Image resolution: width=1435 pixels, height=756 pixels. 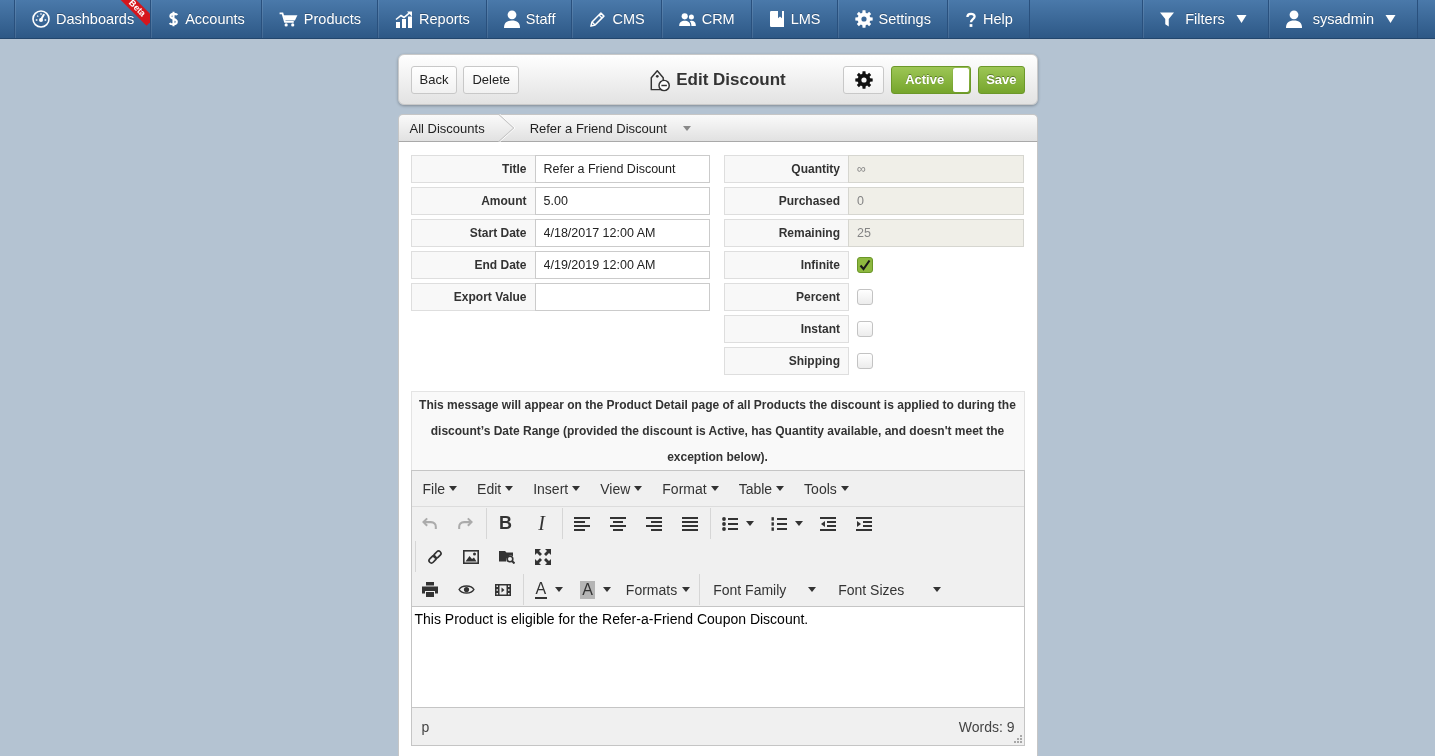 I want to click on align-left-icon, so click(x=581, y=523).